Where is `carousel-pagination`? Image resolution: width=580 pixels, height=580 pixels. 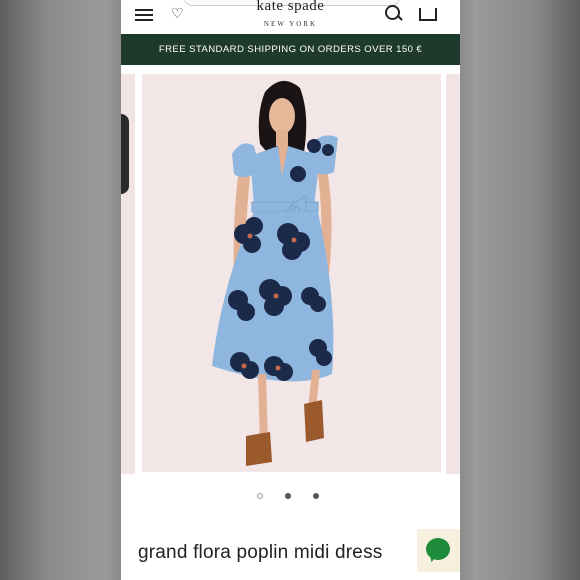 carousel-pagination is located at coordinates (290, 498).